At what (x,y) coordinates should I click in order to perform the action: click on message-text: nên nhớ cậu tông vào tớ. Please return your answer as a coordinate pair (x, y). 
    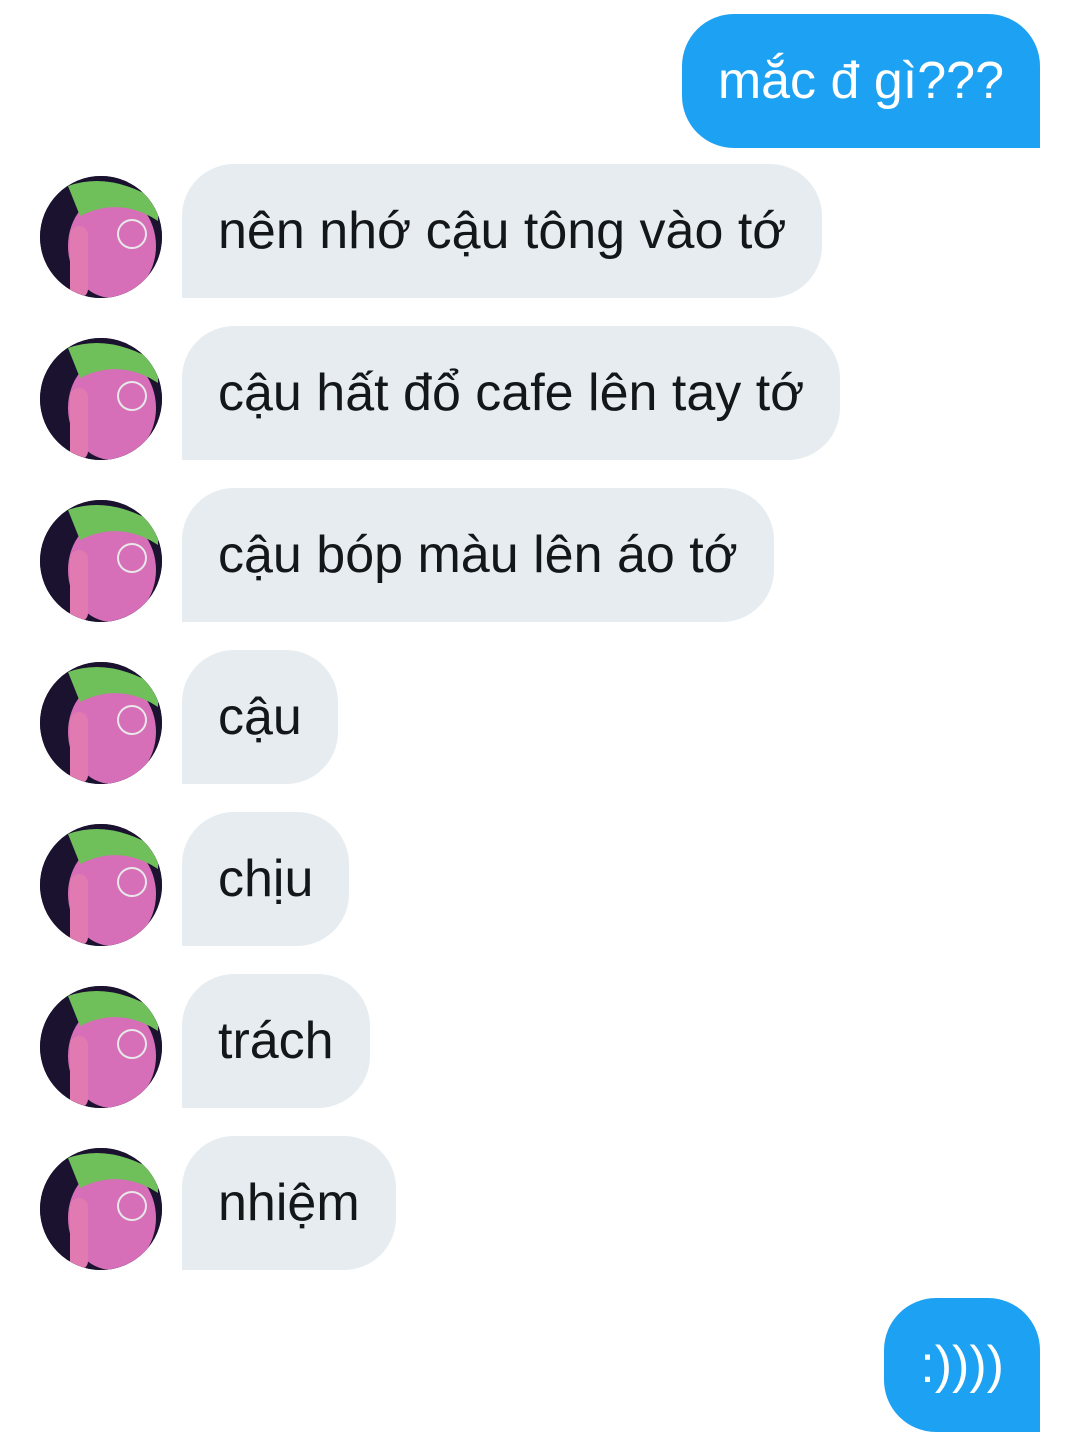
    Looking at the image, I should click on (502, 231).